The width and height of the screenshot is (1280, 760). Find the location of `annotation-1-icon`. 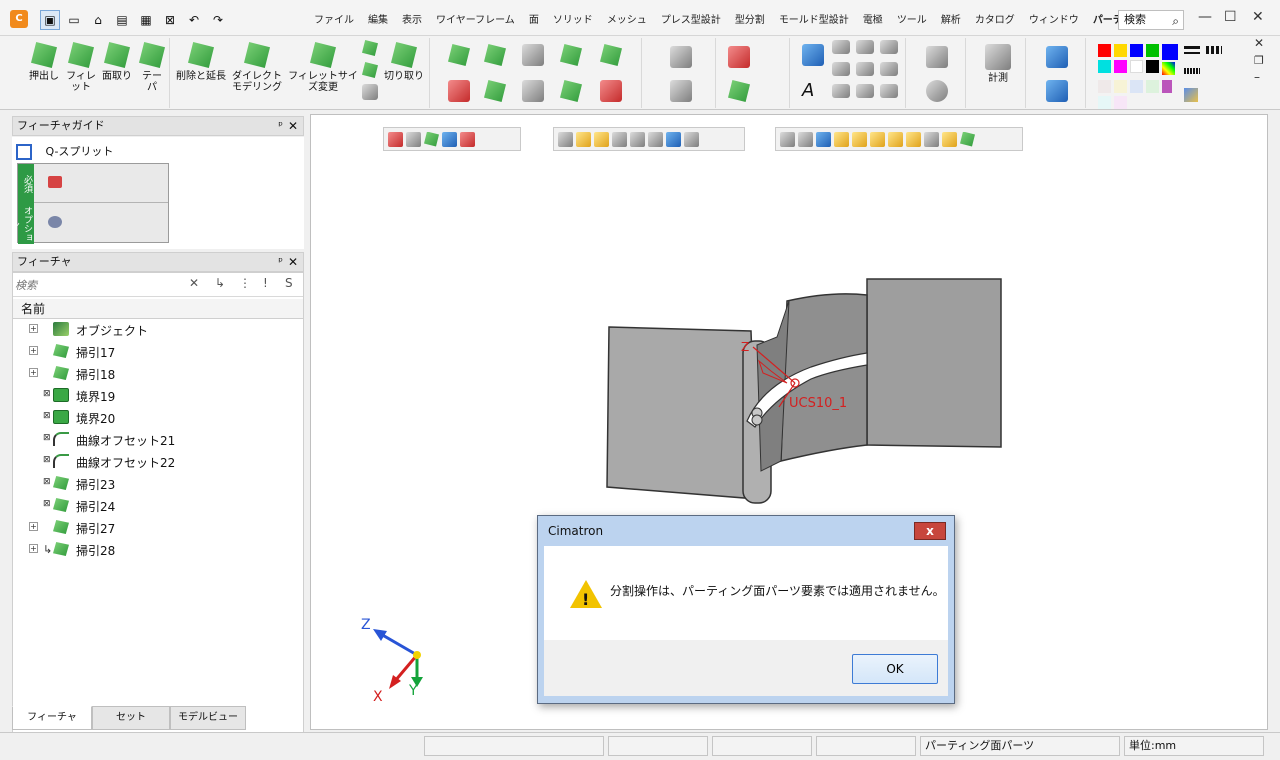

annotation-1-icon is located at coordinates (889, 47).